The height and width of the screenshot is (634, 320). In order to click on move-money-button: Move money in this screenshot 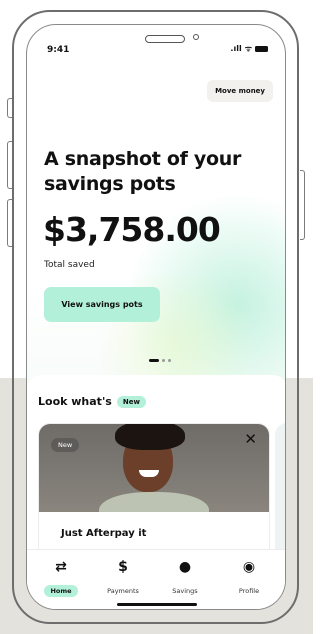, I will do `click(240, 91)`.